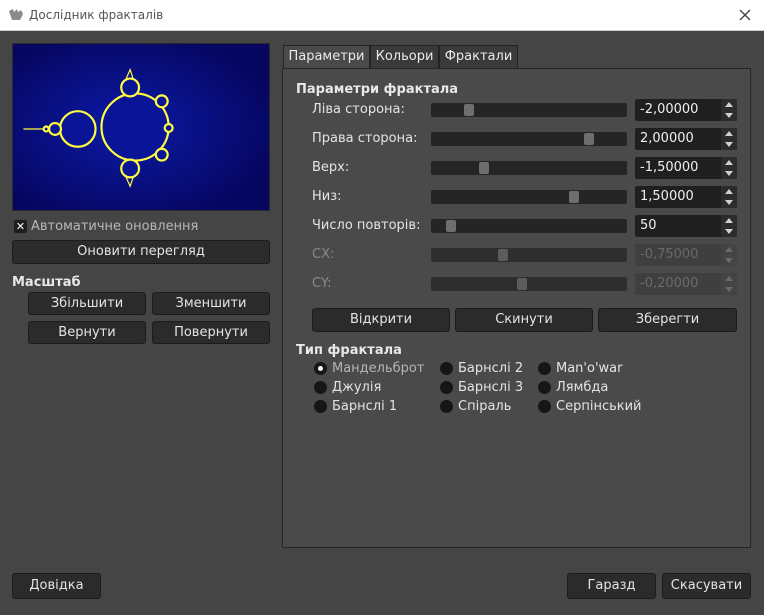 The image size is (764, 615). I want to click on radio-label: Лямбда, so click(582, 387).